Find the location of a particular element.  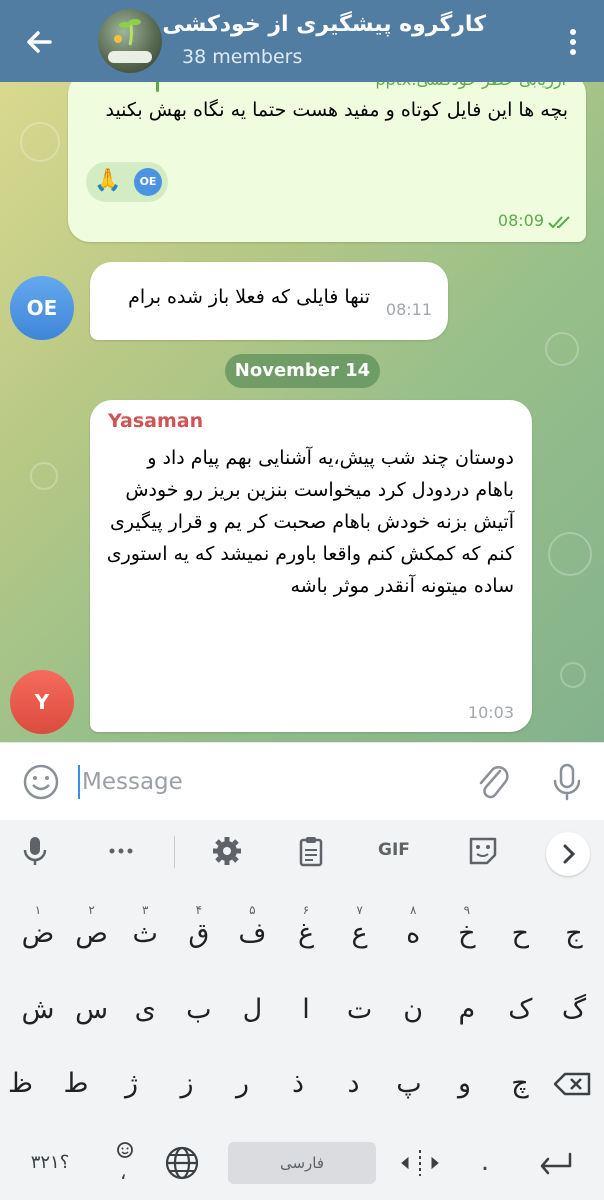

voice-record-button is located at coordinates (567, 782).